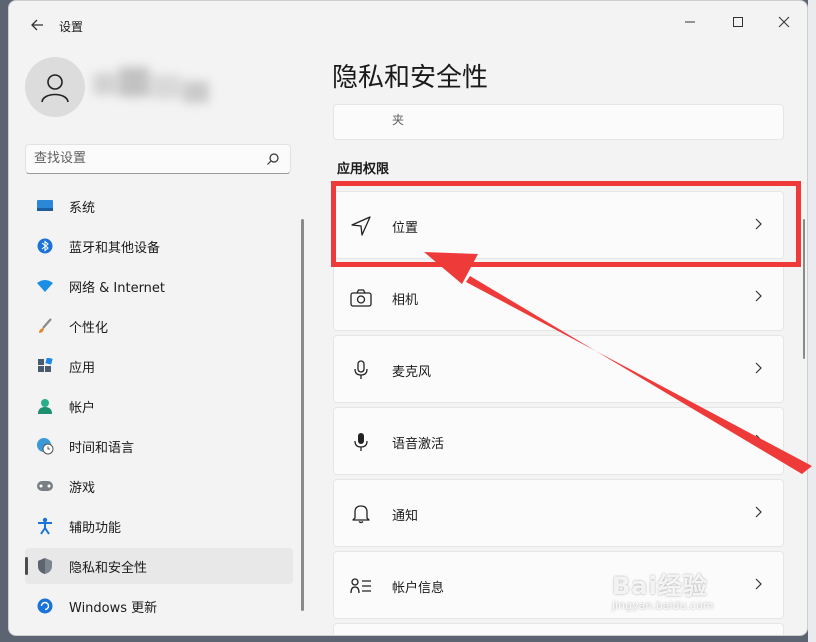 The height and width of the screenshot is (642, 816). What do you see at coordinates (660, 586) in the screenshot?
I see `watermark-brand: Bai经验` at bounding box center [660, 586].